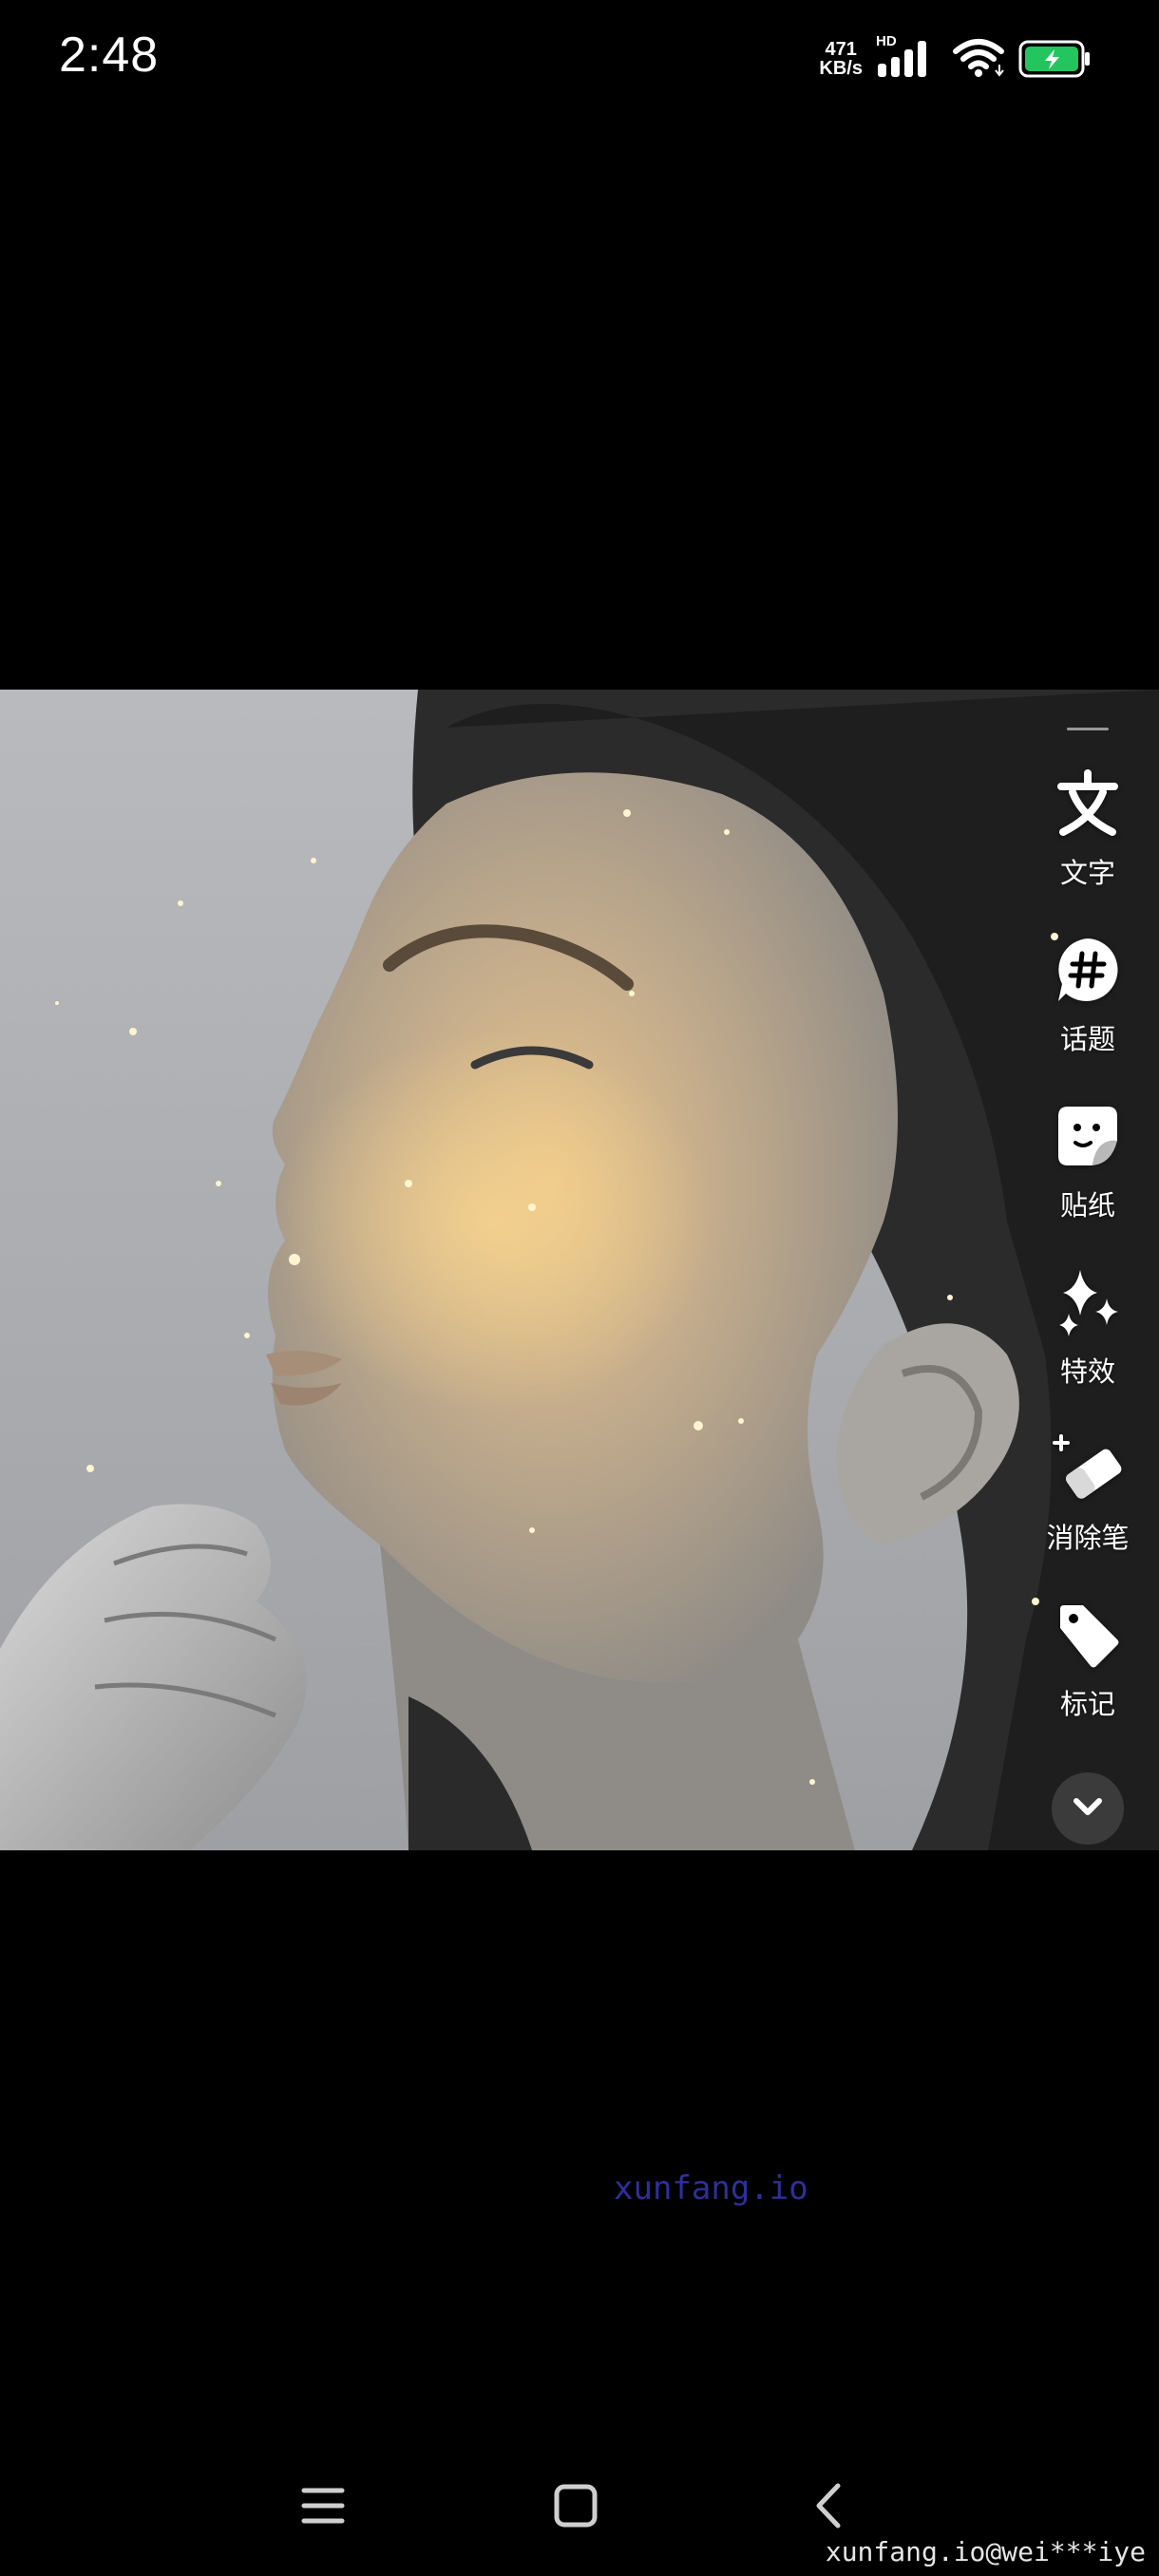 Image resolution: width=1159 pixels, height=2576 pixels. I want to click on text-icon, so click(1088, 804).